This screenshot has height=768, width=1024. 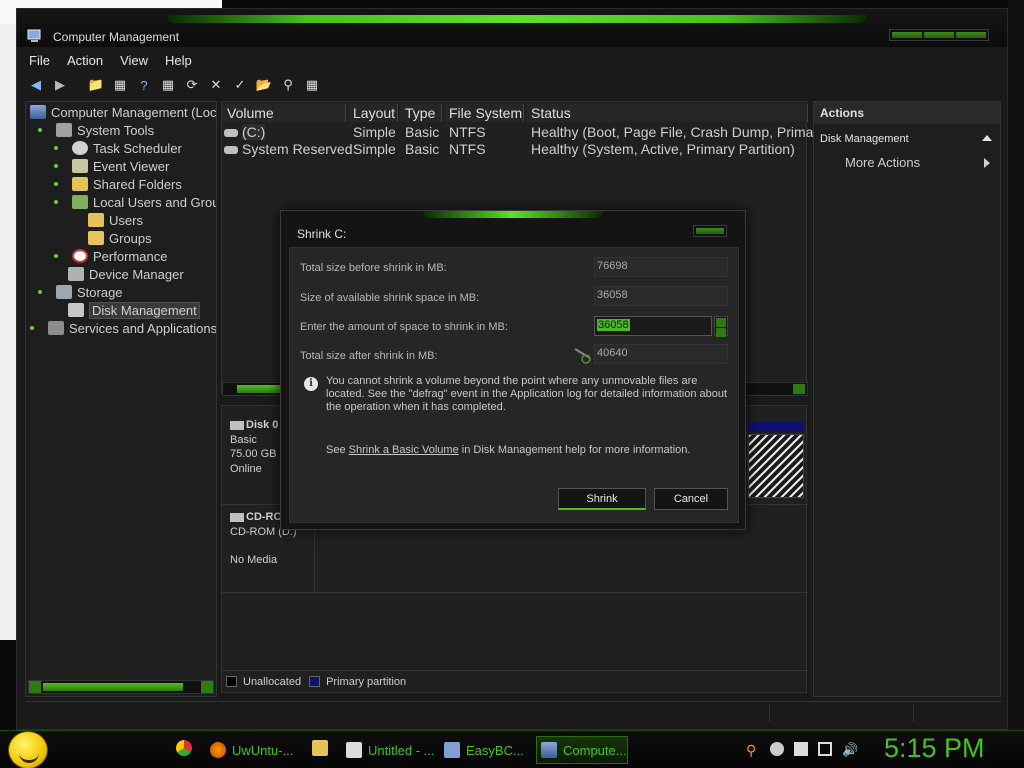 I want to click on tree-item-services-applications: Services and Applications, so click(x=123, y=328).